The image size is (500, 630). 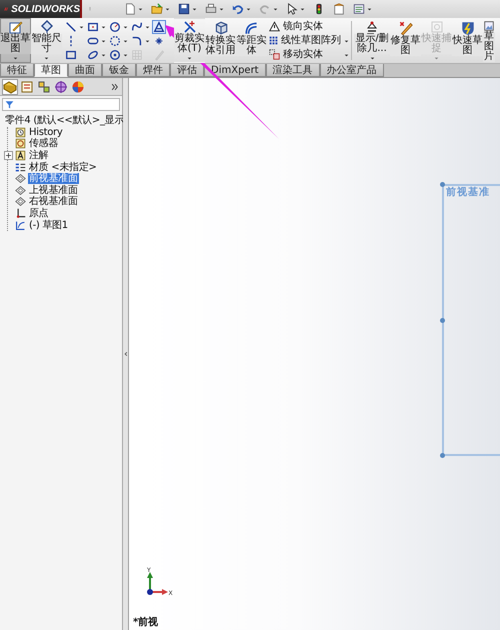 What do you see at coordinates (436, 27) in the screenshot?
I see `snap-target-icon` at bounding box center [436, 27].